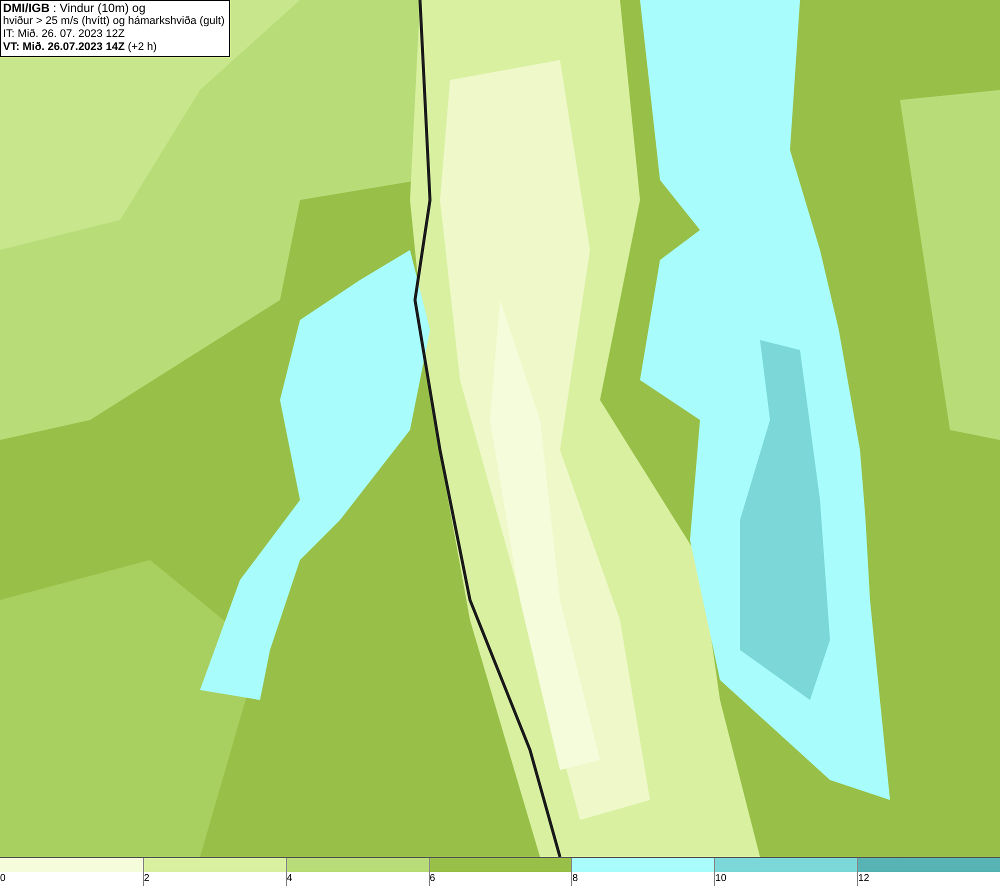 This screenshot has width=1000, height=887. Describe the element at coordinates (433, 879) in the screenshot. I see `legend-label: 6` at that location.